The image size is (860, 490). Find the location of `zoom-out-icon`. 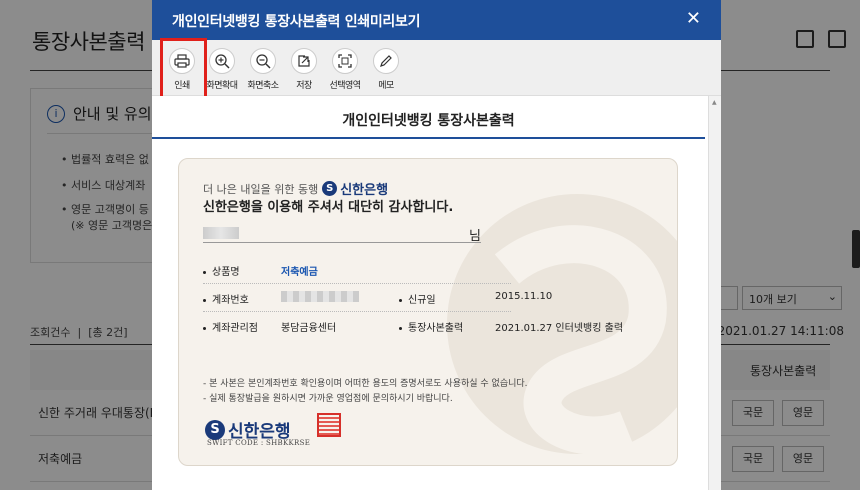

zoom-out-icon is located at coordinates (263, 61).